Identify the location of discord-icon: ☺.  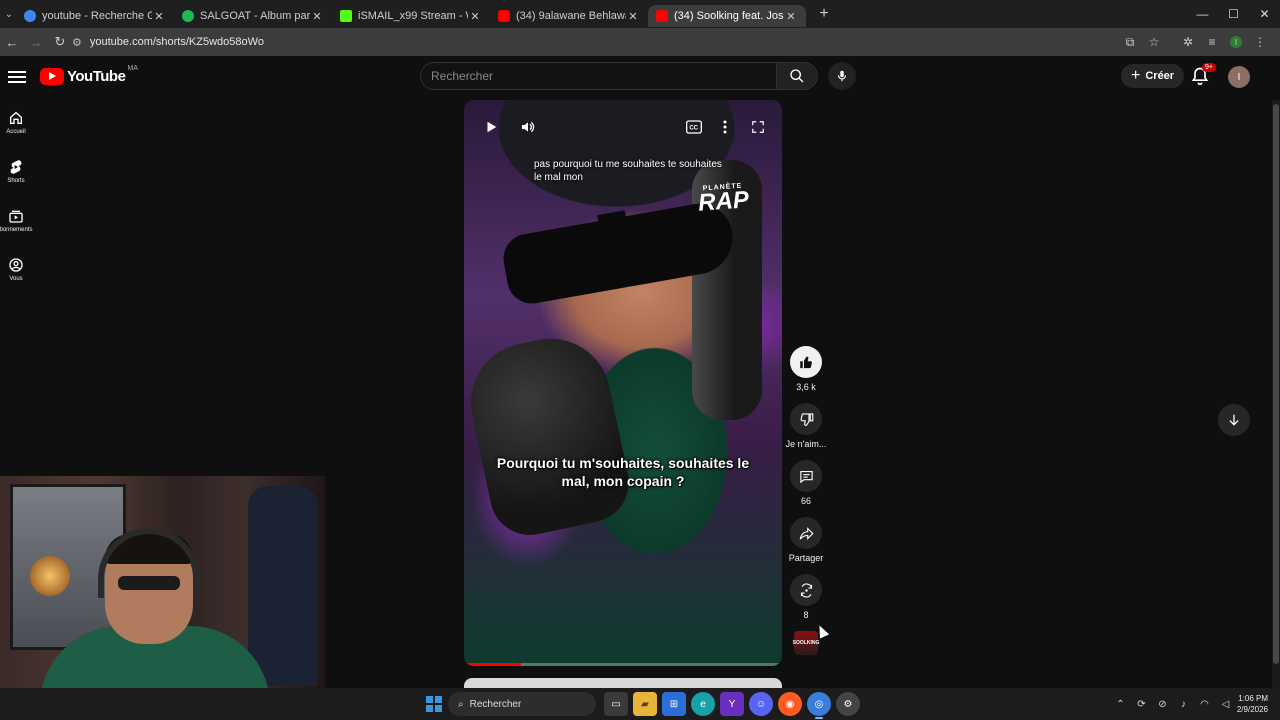
(761, 704).